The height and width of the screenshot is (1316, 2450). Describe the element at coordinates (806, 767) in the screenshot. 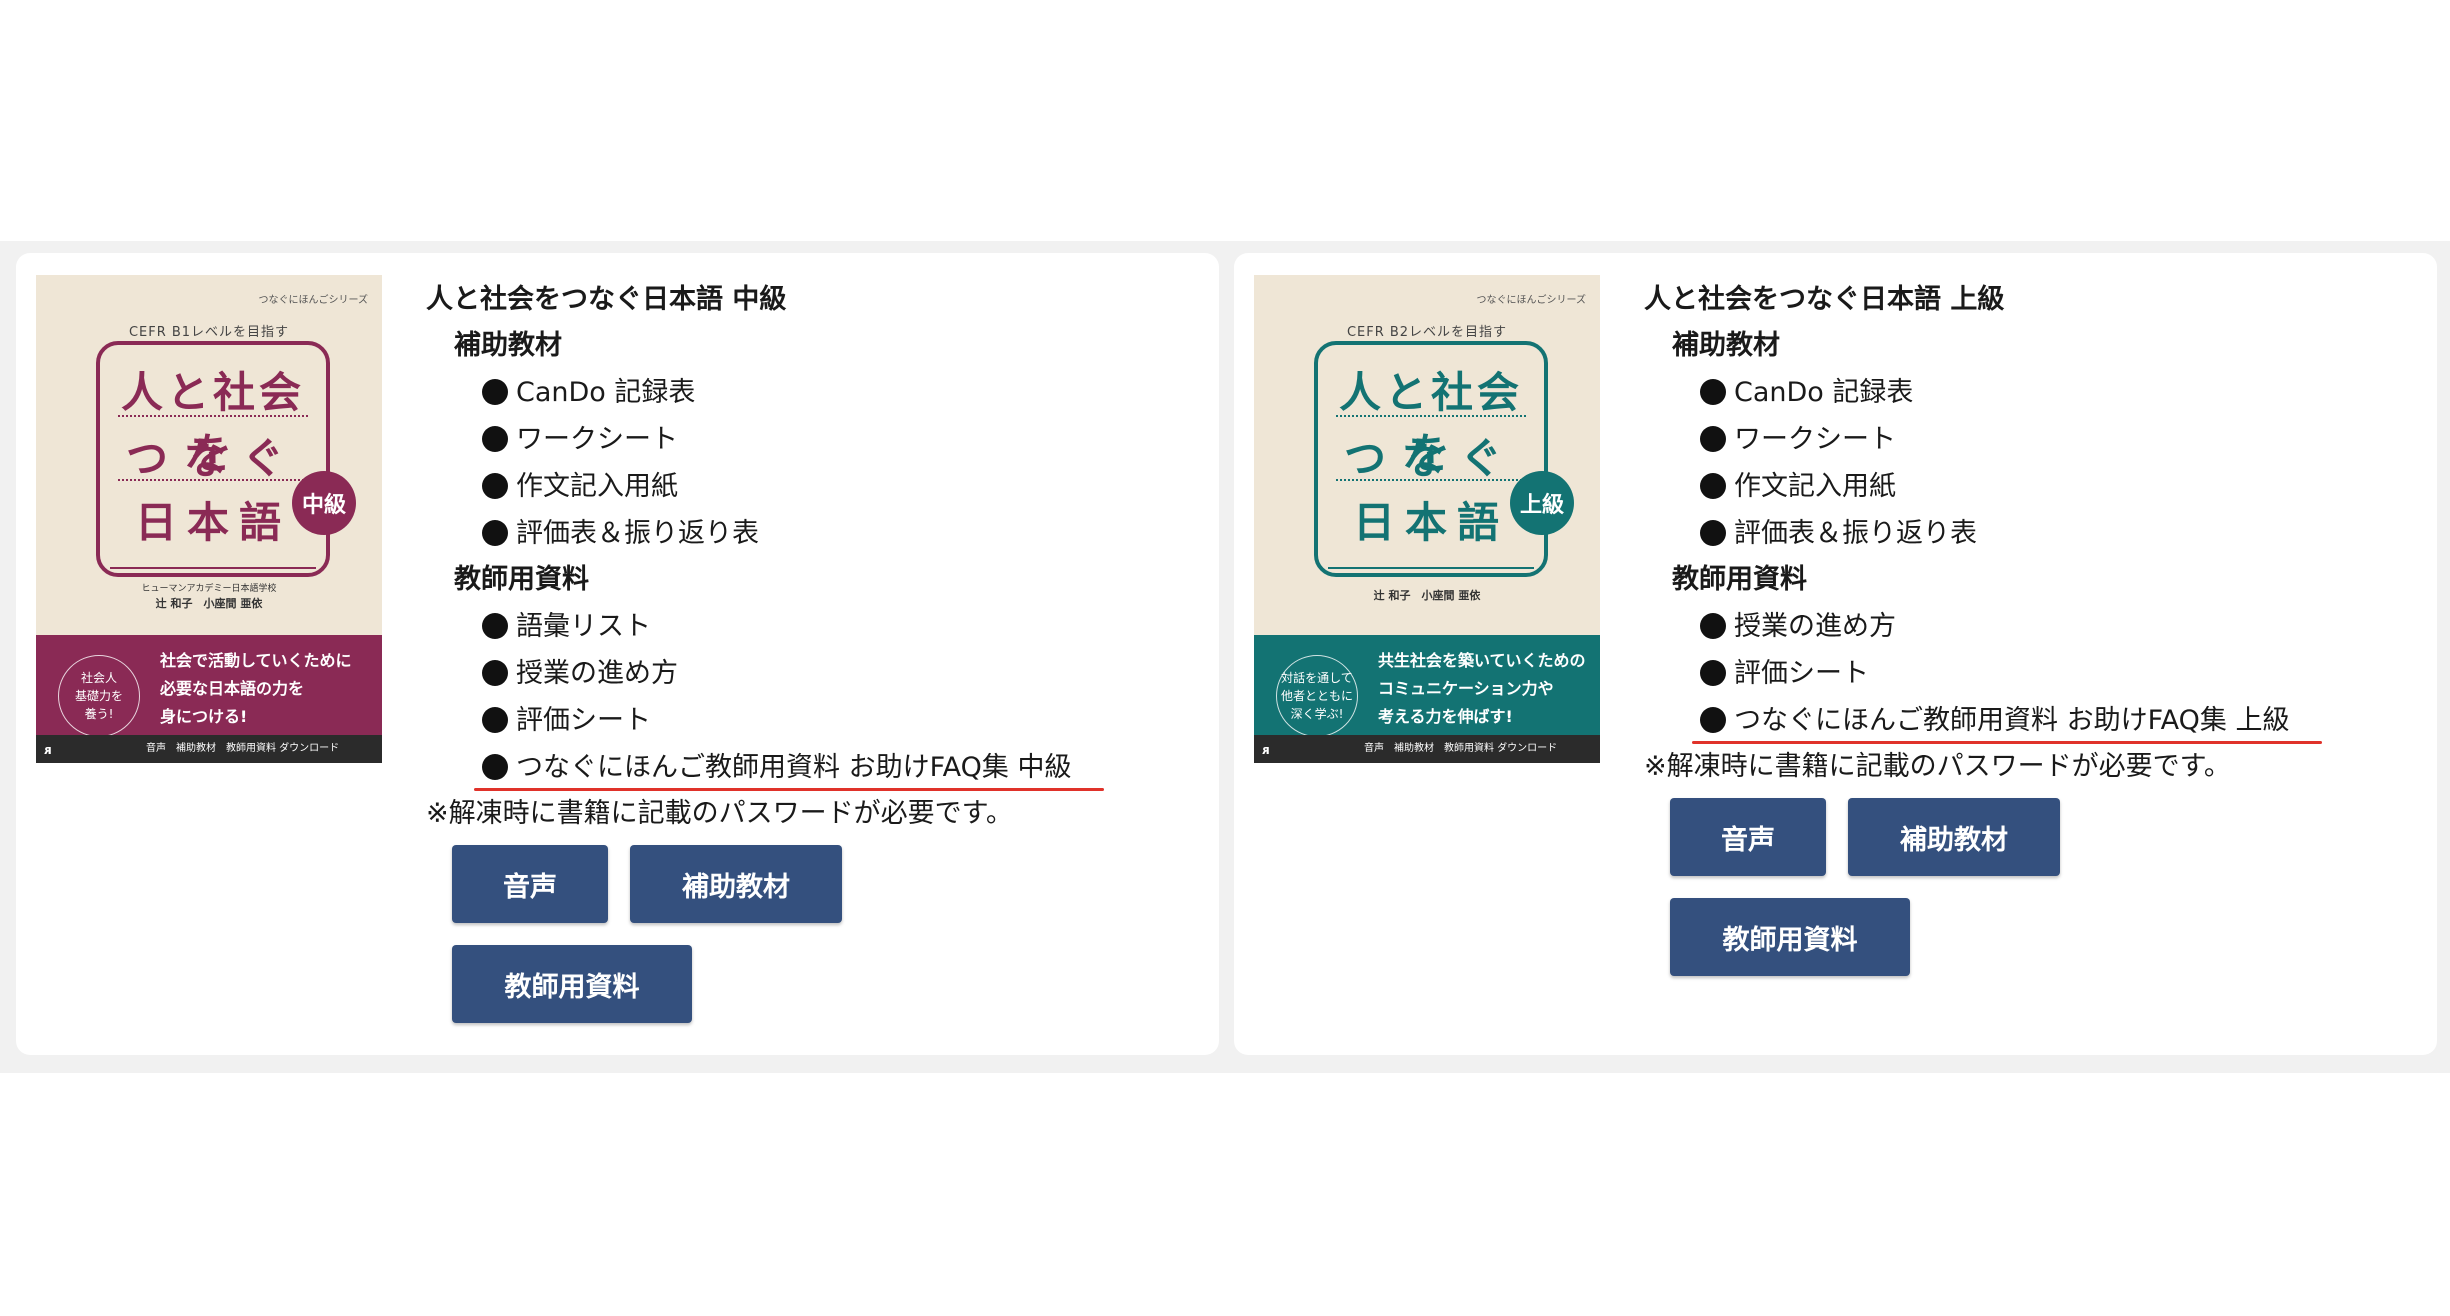

I see `list-item-highlighted: つなぐにほんご教師用資料 お助けFAQ集 中級` at that location.